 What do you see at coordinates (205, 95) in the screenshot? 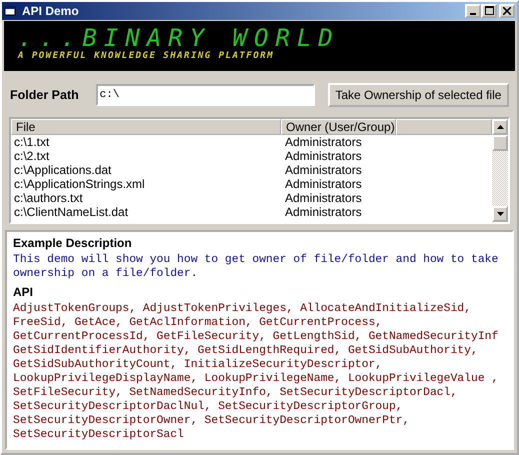
I see `folder-path-field: c:\` at bounding box center [205, 95].